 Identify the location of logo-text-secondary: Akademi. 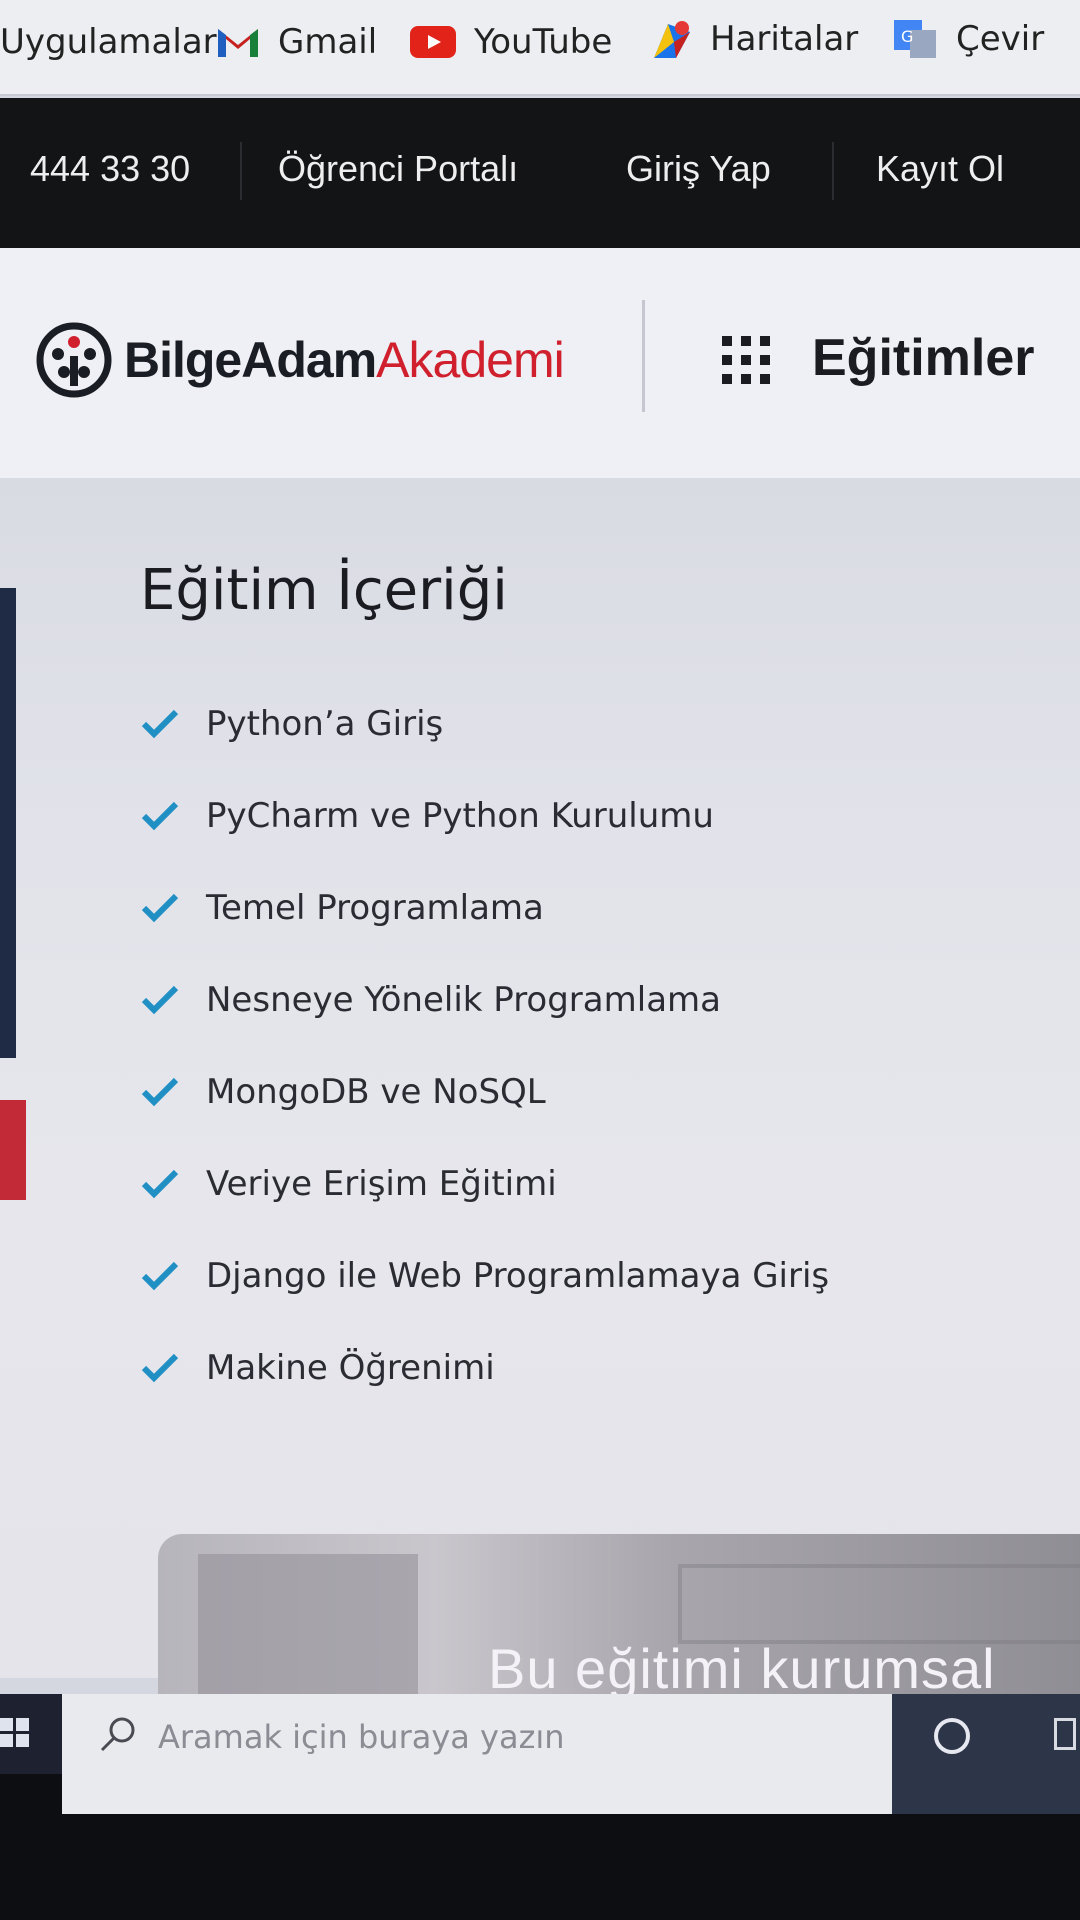
(470, 360).